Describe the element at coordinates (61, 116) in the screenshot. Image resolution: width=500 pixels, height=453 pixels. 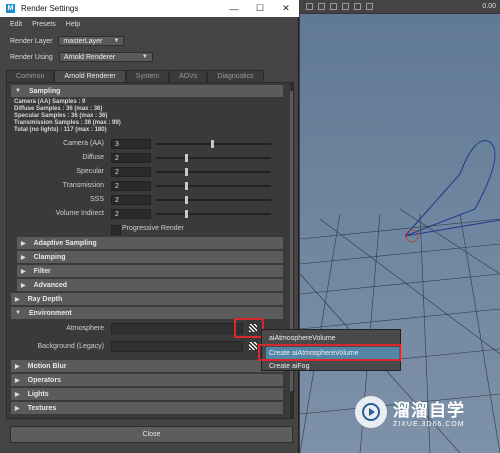
I see `sampling-info-line: Specular Samples : 36 (max : 36)` at that location.